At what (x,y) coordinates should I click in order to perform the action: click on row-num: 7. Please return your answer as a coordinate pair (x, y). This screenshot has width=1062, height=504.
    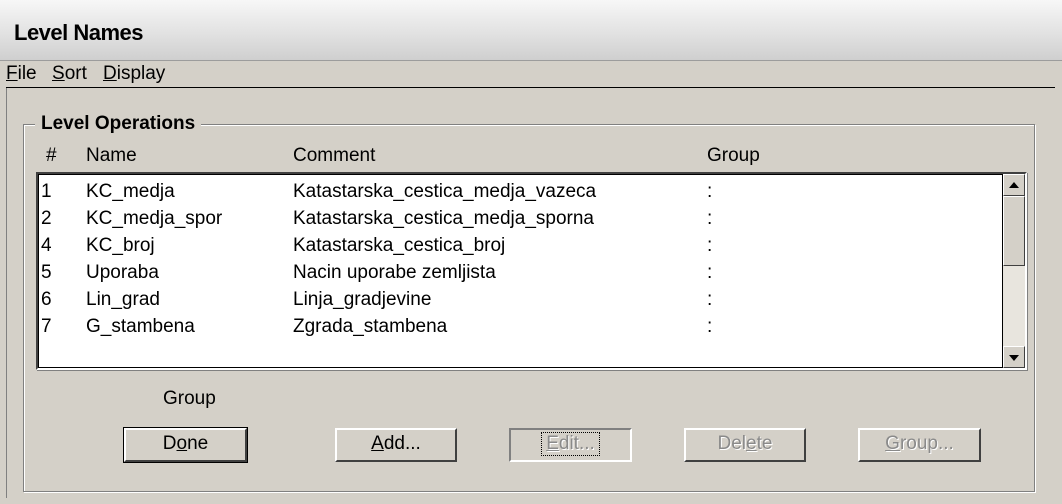
    Looking at the image, I should click on (46, 326).